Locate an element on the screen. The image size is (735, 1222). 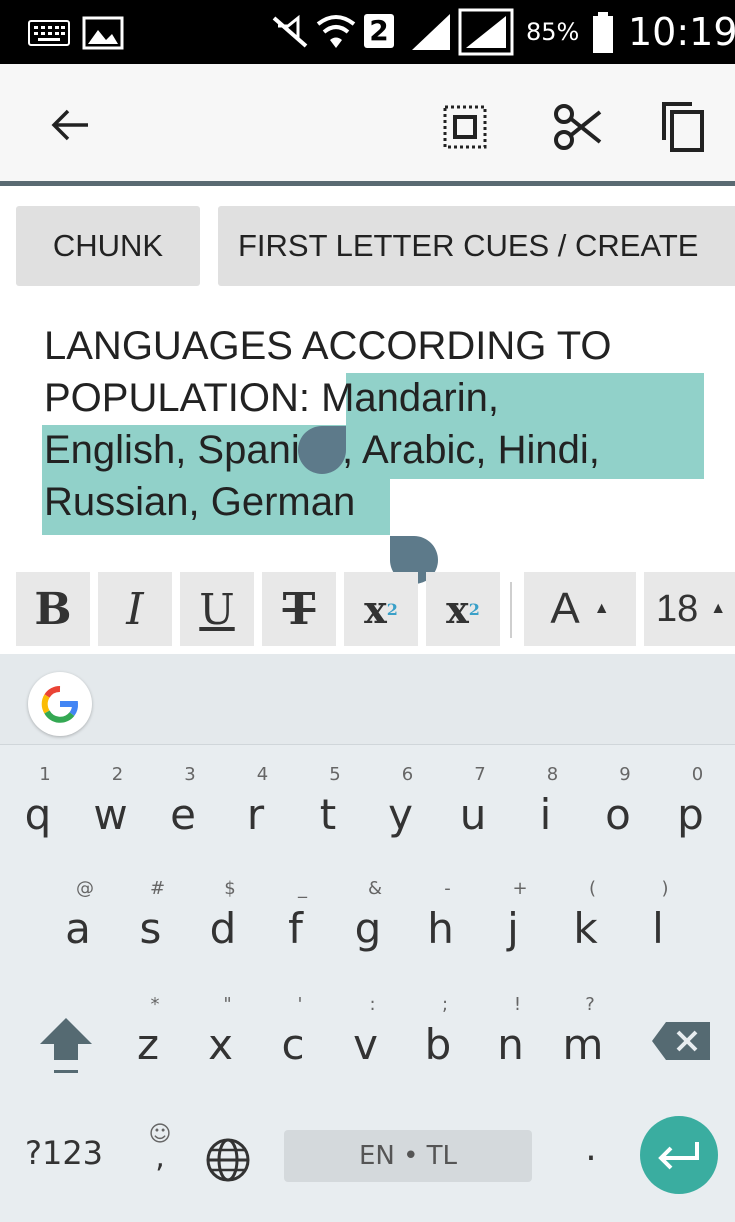
subscript-letter: x is located at coordinates (457, 609).